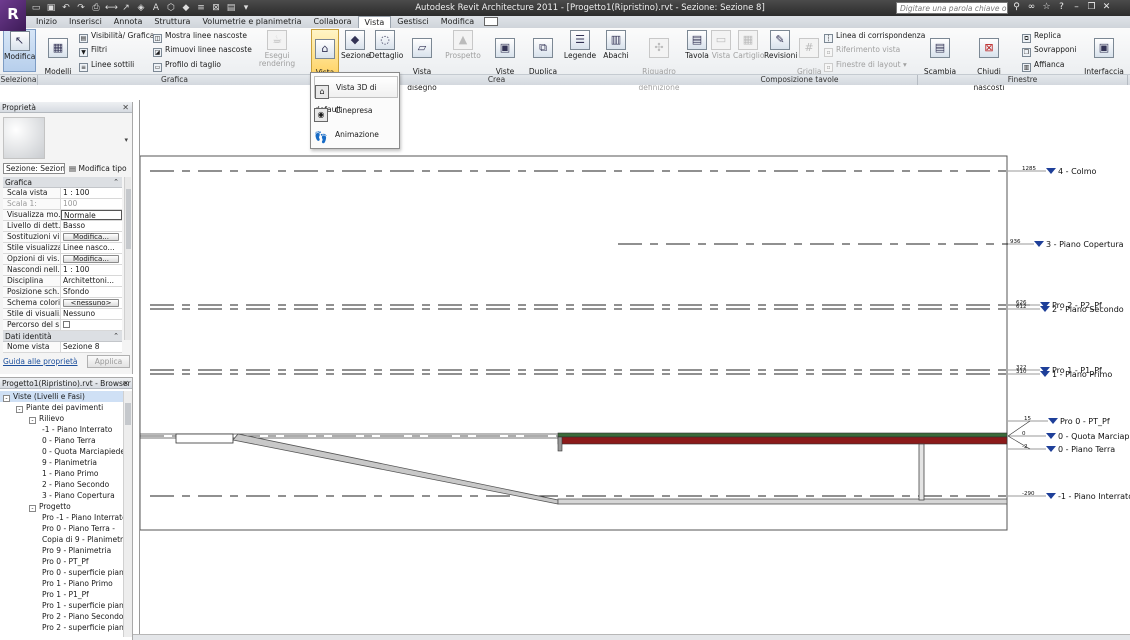  I want to click on camera-item: ◉ Cinepresa, so click(356, 111).